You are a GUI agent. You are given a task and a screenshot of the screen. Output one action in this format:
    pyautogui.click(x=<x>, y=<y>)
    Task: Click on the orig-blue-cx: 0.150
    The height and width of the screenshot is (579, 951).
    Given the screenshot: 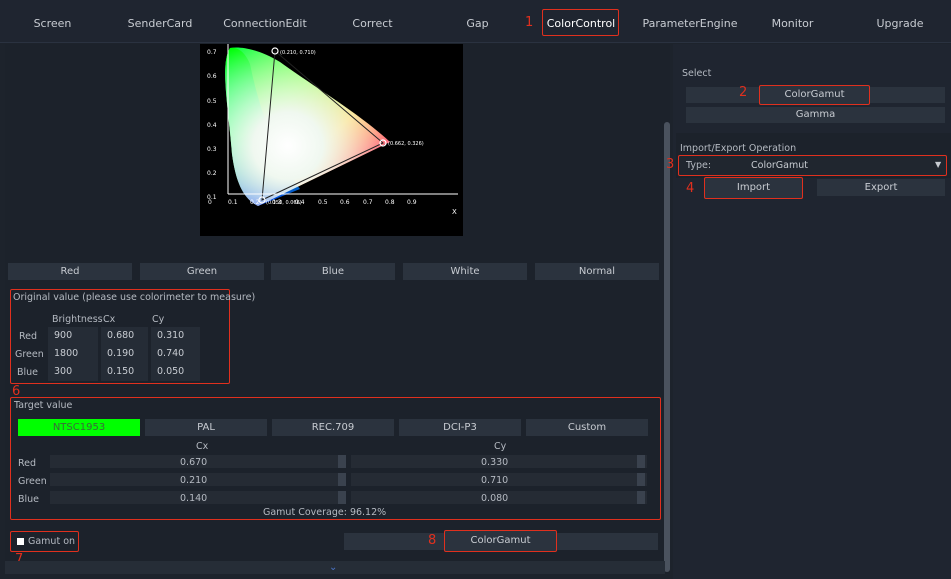 What is the action you would take?
    pyautogui.click(x=124, y=372)
    